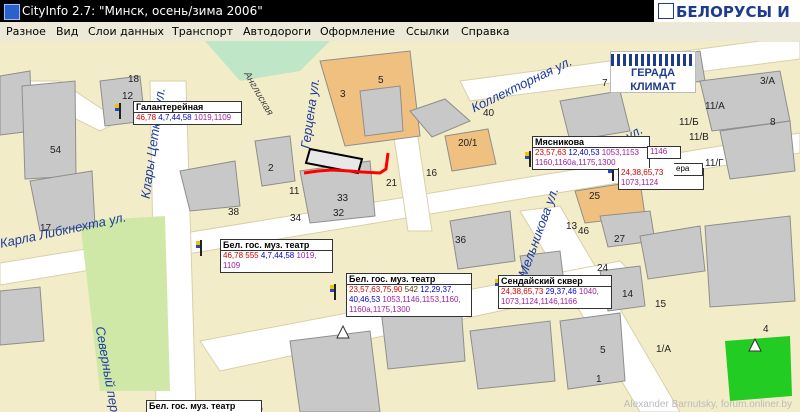  Describe the element at coordinates (468, 143) in the screenshot. I see `building-number: 20/1` at that location.